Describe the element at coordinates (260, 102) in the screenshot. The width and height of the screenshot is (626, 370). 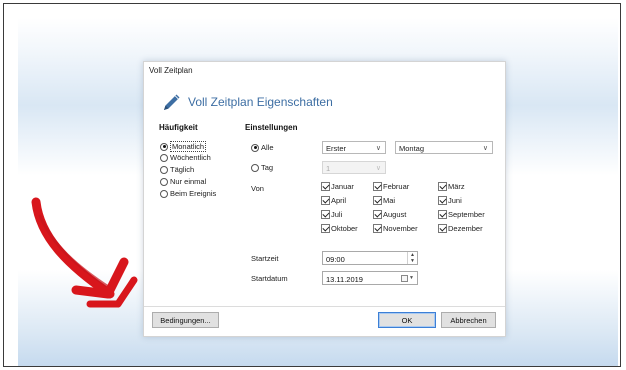
I see `dialog-header-title: Voll Zeitplan Eigenschaften` at that location.